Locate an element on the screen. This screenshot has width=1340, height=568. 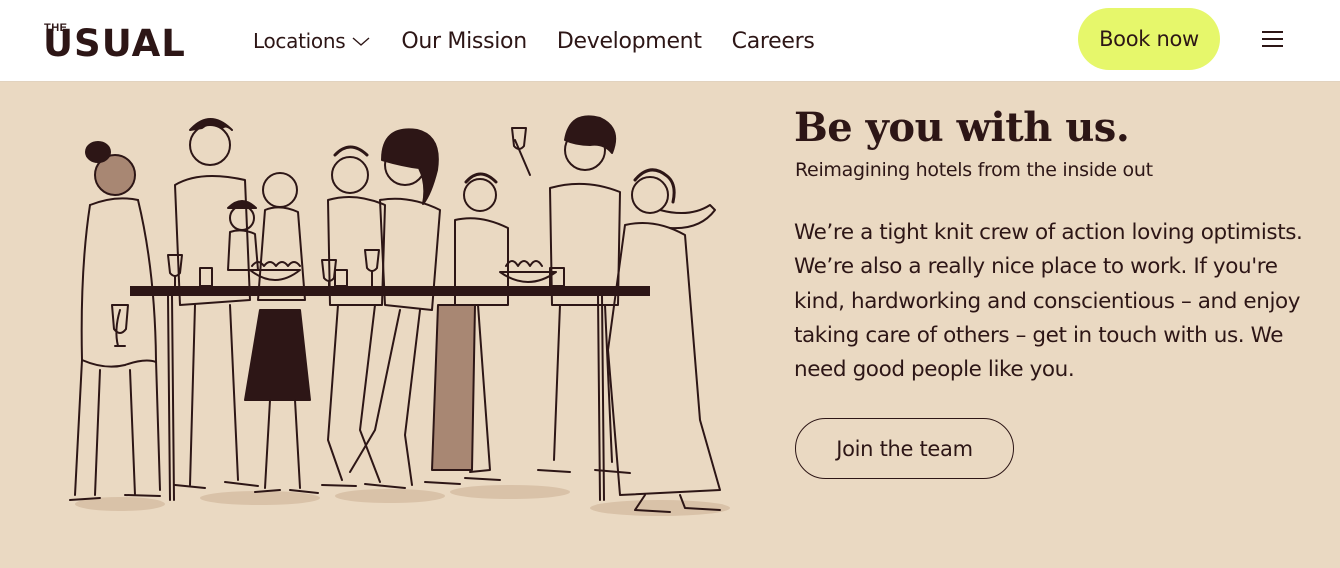
nav-item-our-mission: Our Mission is located at coordinates (464, 41).